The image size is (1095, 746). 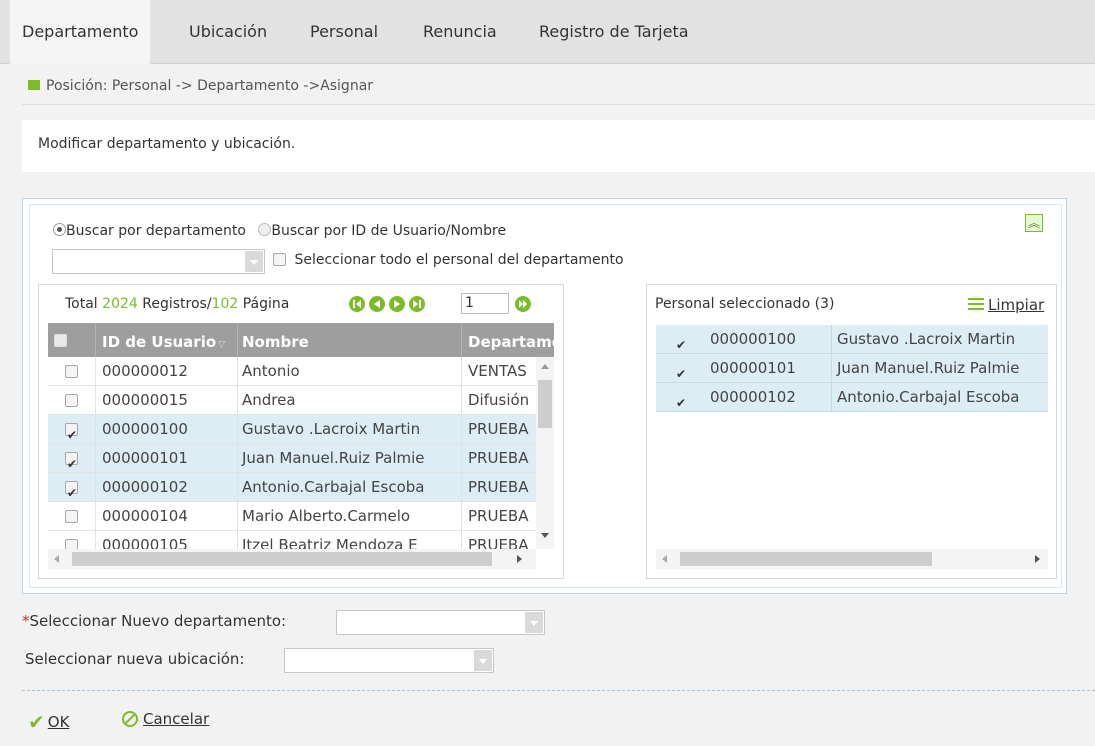 I want to click on table-row: 000000100Gustavo .Lacroix Martin PRUEBA, so click(x=292, y=429).